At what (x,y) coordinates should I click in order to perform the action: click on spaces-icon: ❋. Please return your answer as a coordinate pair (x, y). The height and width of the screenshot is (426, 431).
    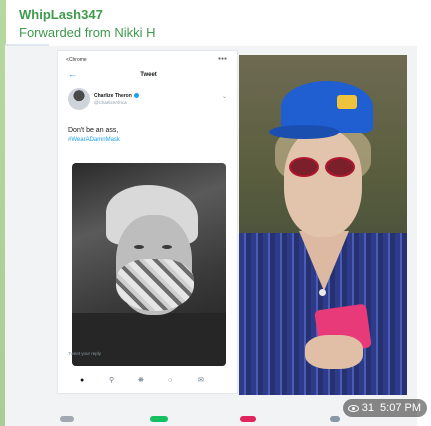
    Looking at the image, I should click on (141, 380).